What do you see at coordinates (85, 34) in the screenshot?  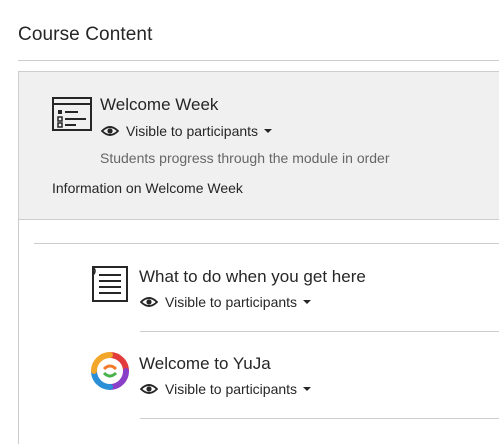 I see `course-content-heading: Course Content` at bounding box center [85, 34].